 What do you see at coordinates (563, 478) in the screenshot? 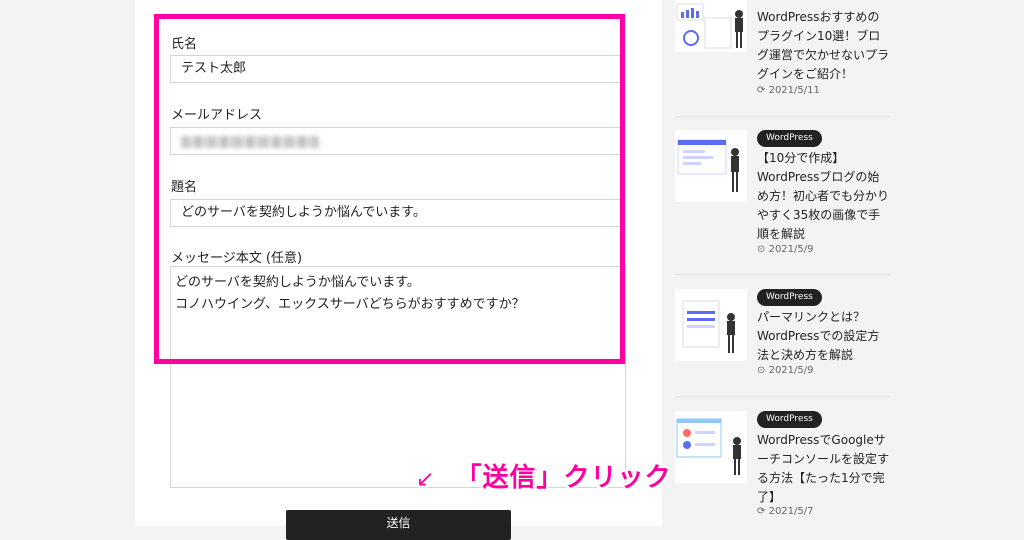
I see `annotation-text: 「送信」クリック` at bounding box center [563, 478].